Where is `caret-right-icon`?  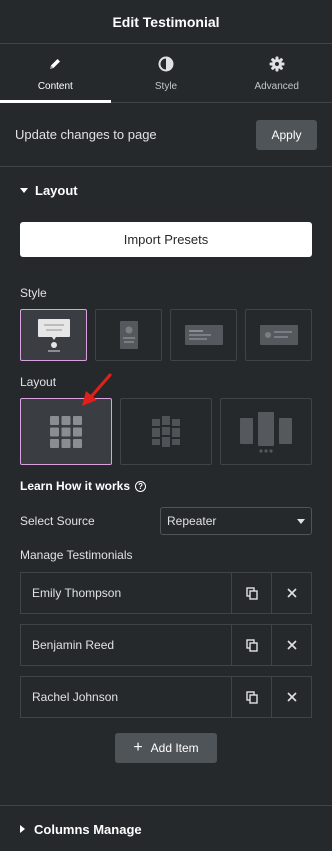
caret-right-icon is located at coordinates (22, 829).